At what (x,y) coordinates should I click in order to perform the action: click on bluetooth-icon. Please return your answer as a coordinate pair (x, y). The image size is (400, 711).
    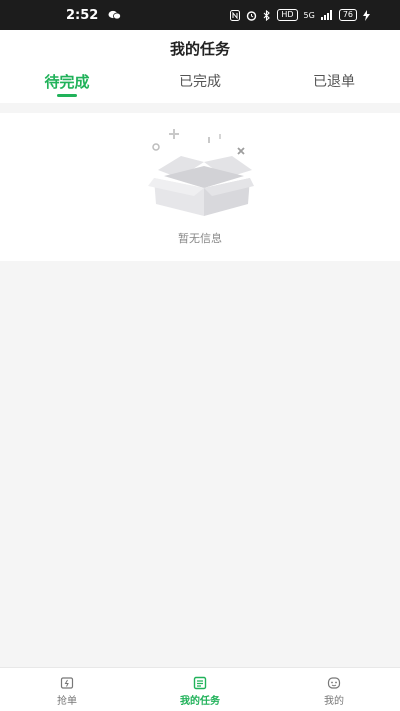
    Looking at the image, I should click on (267, 15).